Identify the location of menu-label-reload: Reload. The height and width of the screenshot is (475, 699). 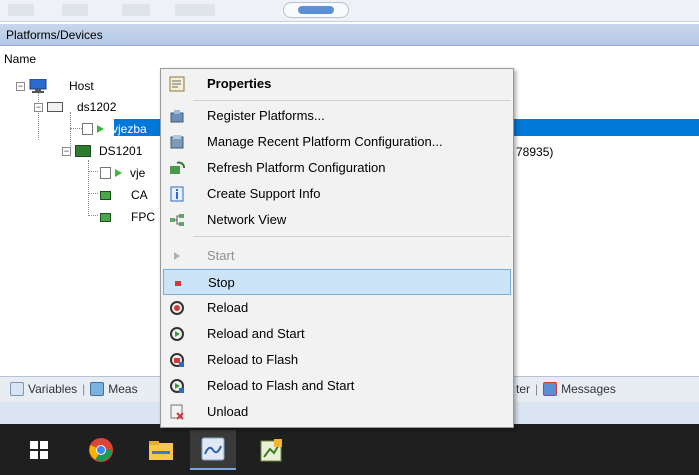
(228, 307).